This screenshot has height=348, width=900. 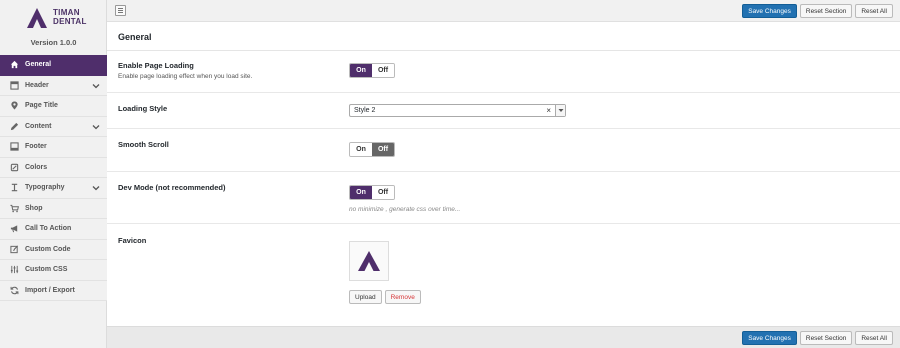 I want to click on loading-style-select: Style 2 ×, so click(x=457, y=110).